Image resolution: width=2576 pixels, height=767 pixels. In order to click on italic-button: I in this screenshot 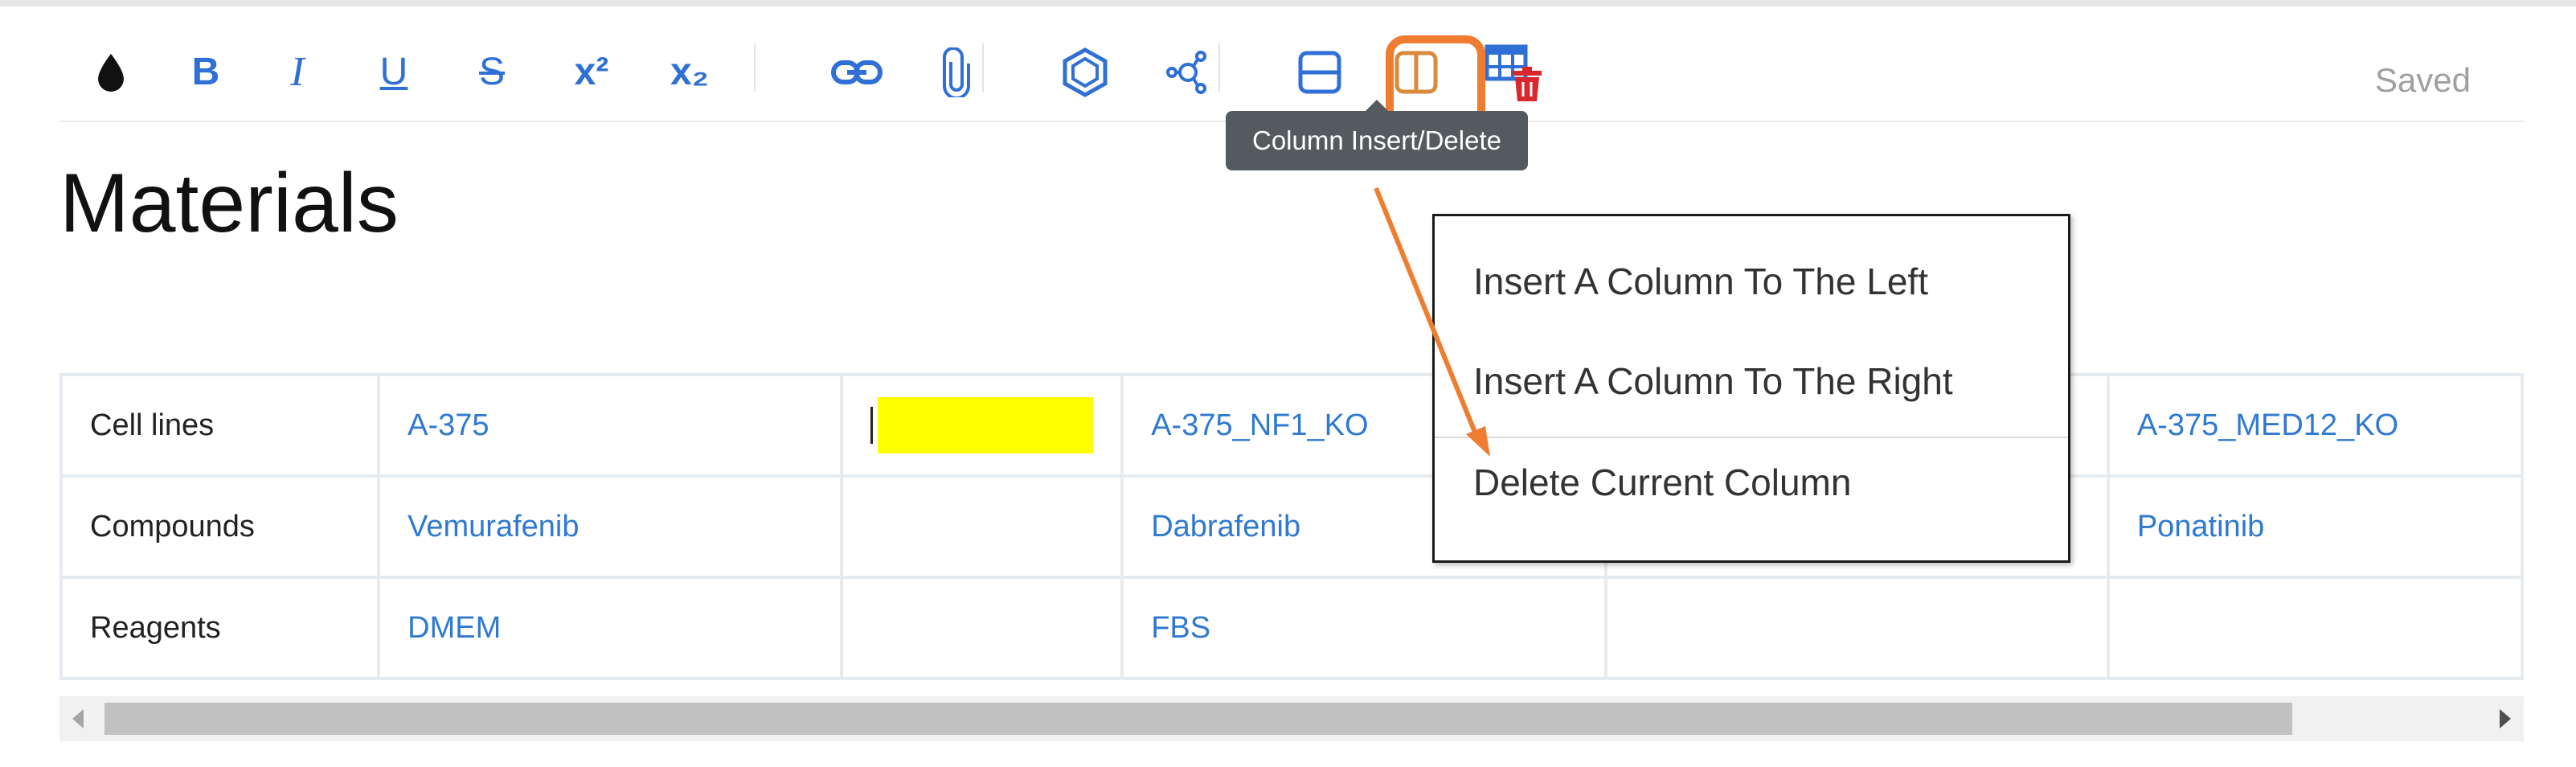, I will do `click(297, 72)`.